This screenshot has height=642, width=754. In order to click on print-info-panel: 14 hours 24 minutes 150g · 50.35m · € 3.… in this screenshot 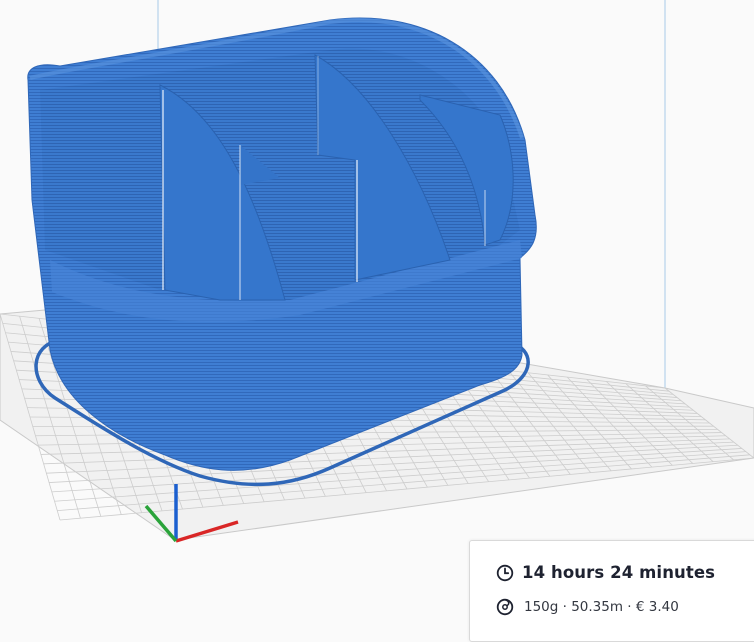, I will do `click(611, 591)`.